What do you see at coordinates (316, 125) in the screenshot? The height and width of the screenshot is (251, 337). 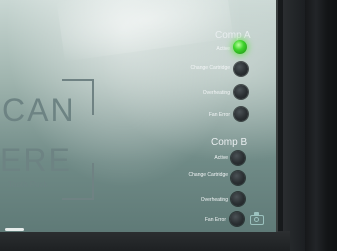 I see `device-frame-strip` at bounding box center [316, 125].